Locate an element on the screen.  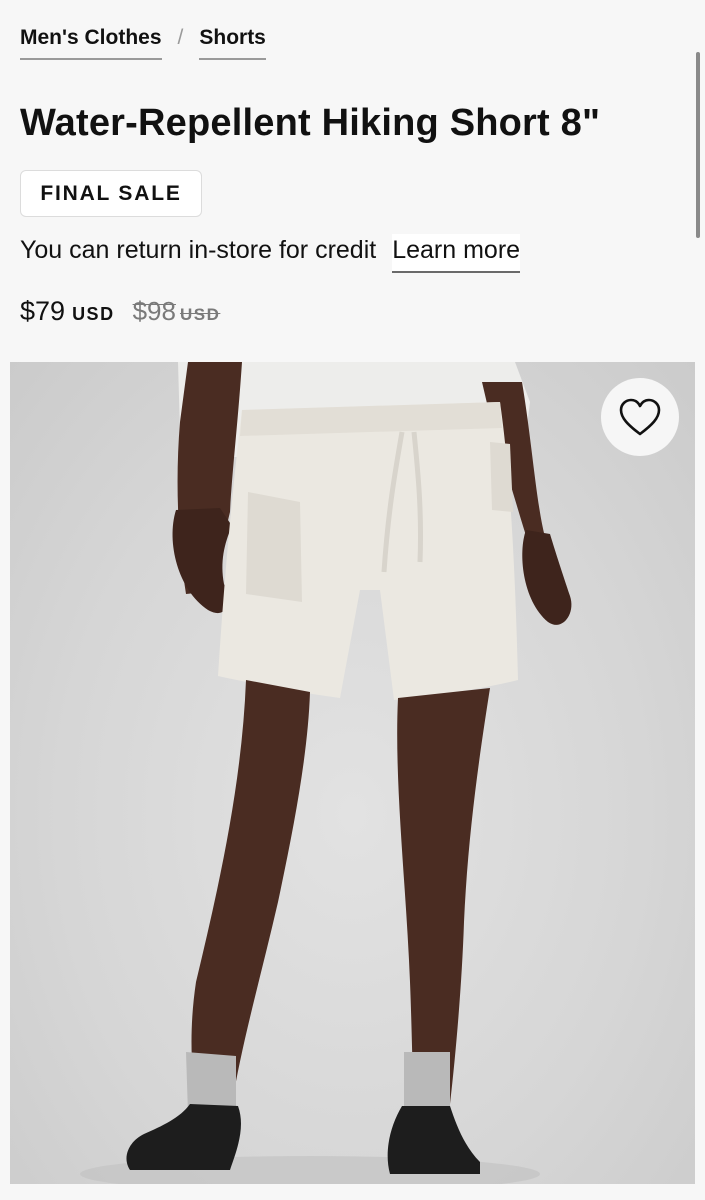
wishlist-button is located at coordinates (640, 417).